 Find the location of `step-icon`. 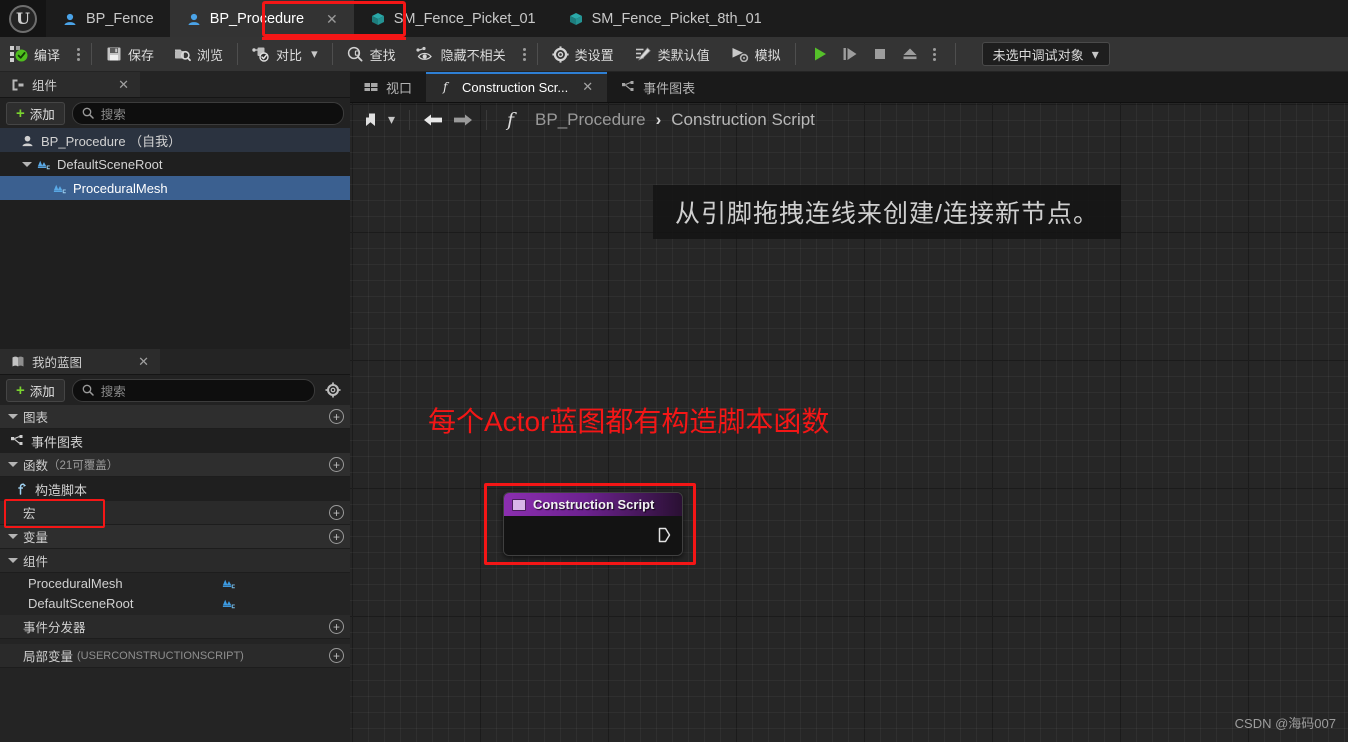

step-icon is located at coordinates (850, 54).